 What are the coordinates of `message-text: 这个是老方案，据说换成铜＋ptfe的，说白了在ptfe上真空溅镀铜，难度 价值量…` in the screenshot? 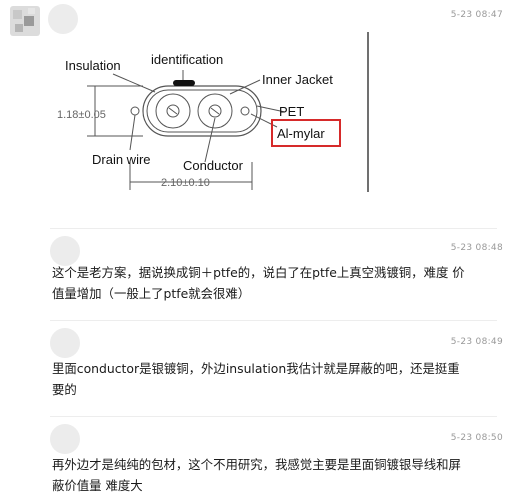 It's located at (258, 283).